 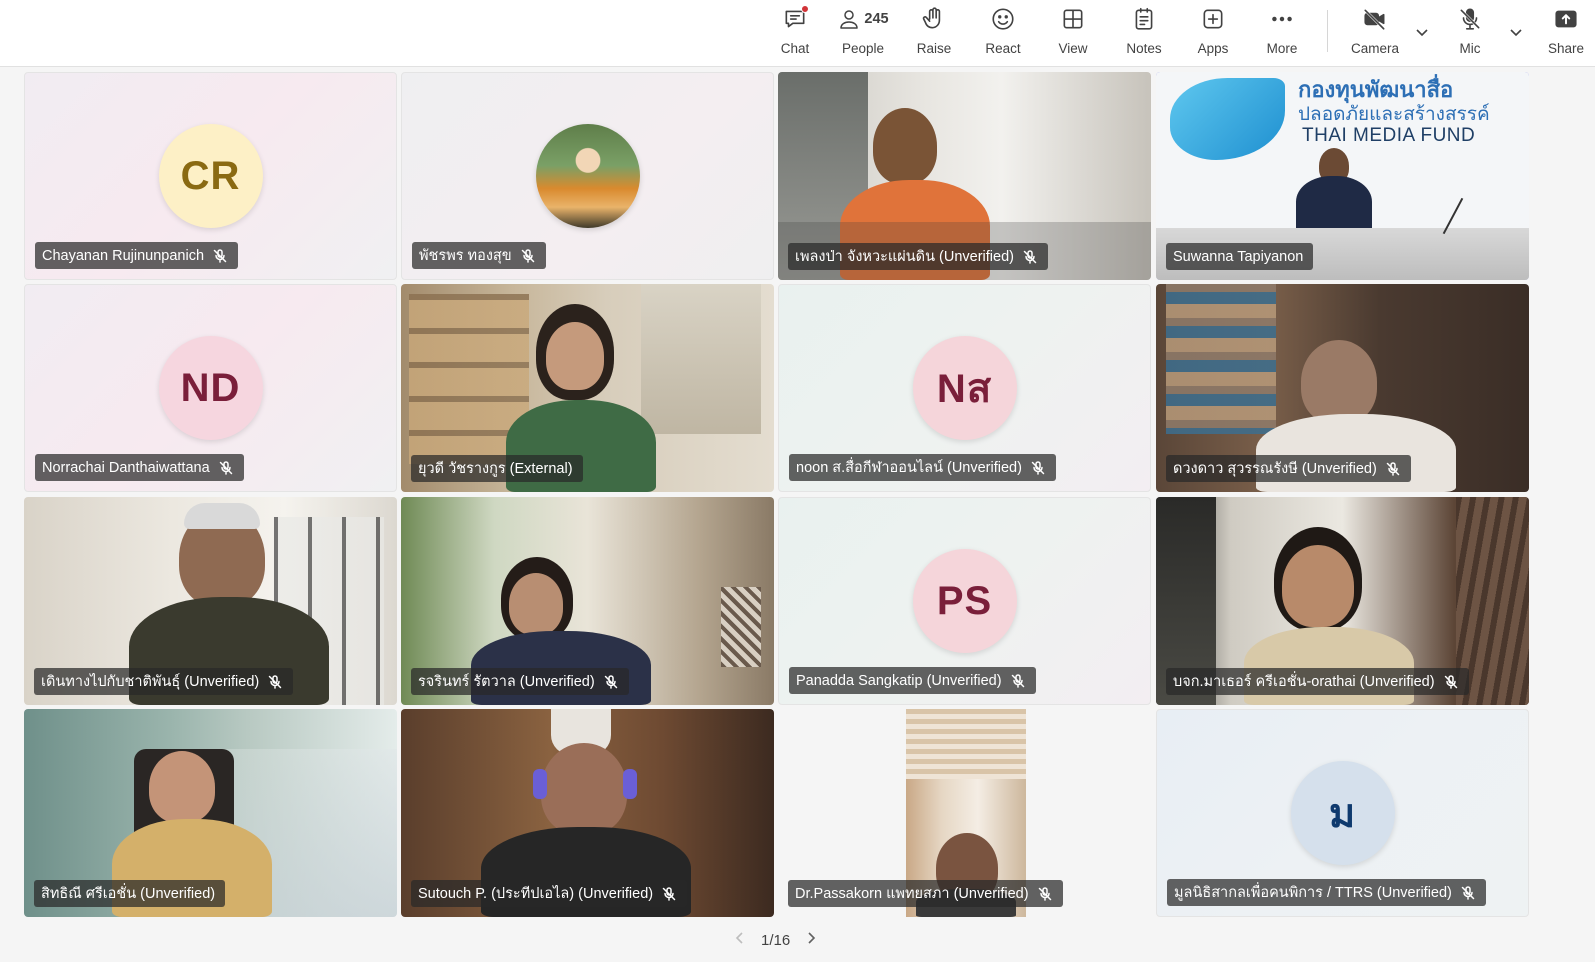 I want to click on more-dots-icon, so click(x=1282, y=19).